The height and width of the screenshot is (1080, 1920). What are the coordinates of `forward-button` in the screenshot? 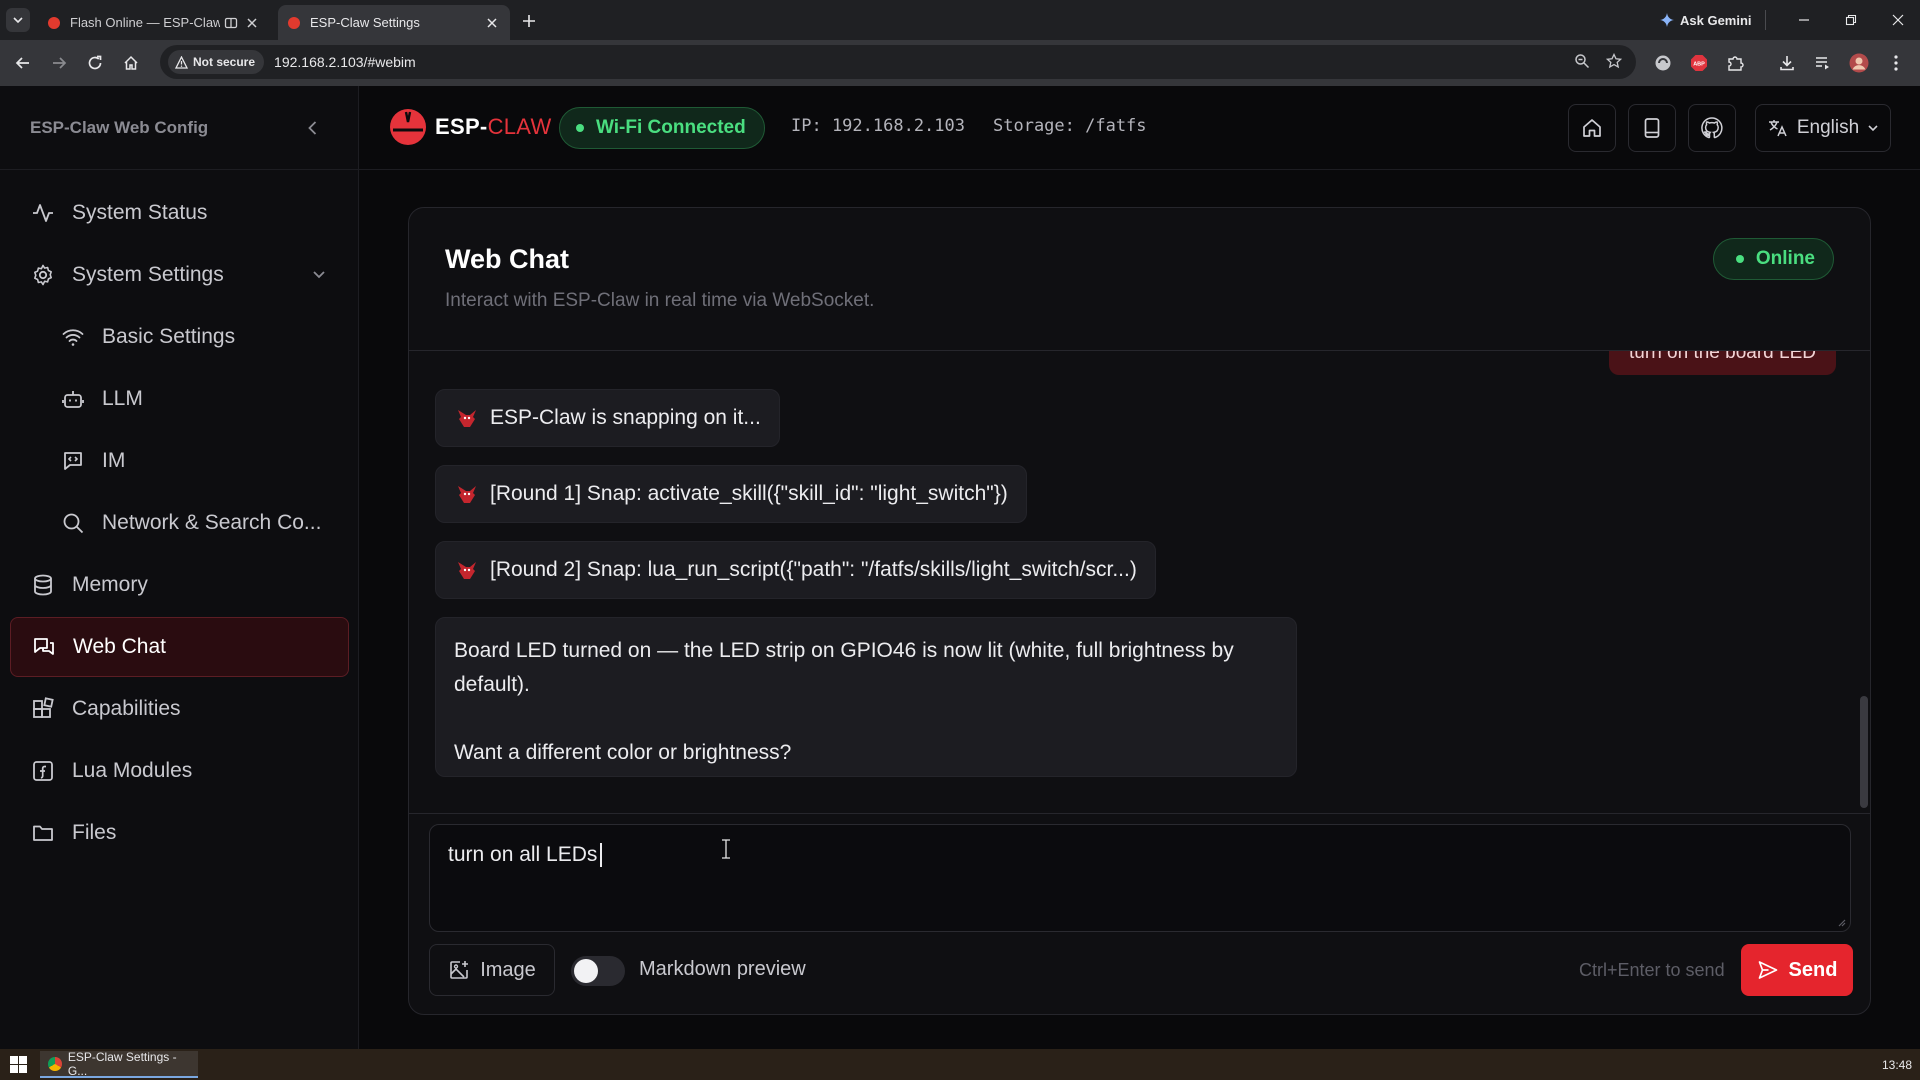 It's located at (59, 63).